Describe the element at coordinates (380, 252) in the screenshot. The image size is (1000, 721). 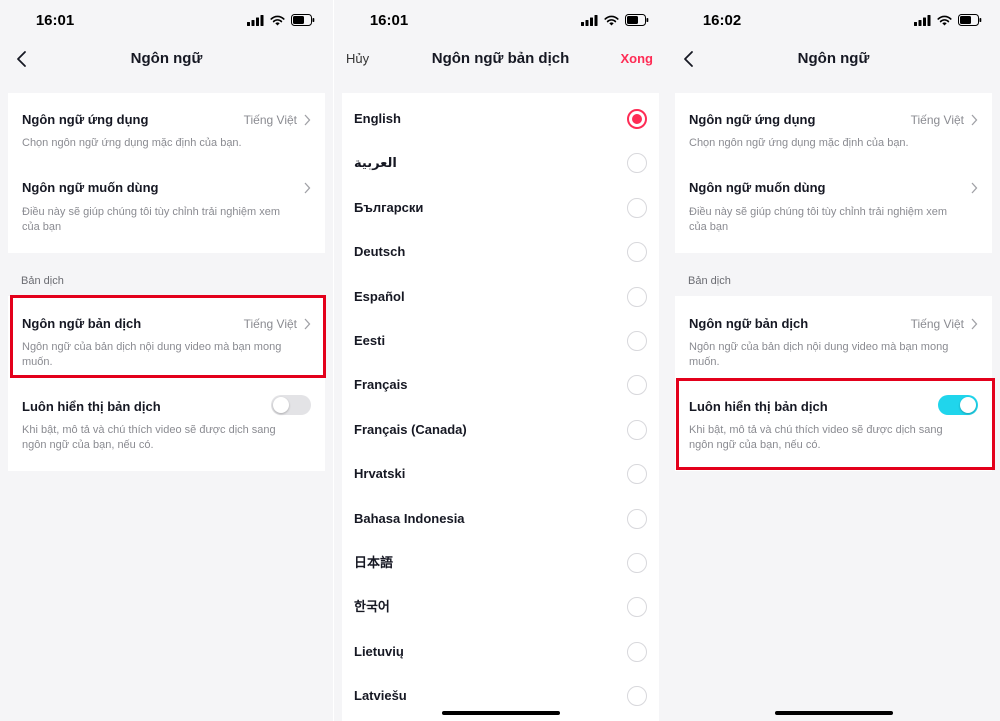
I see `language-option-label: Deutsch` at that location.